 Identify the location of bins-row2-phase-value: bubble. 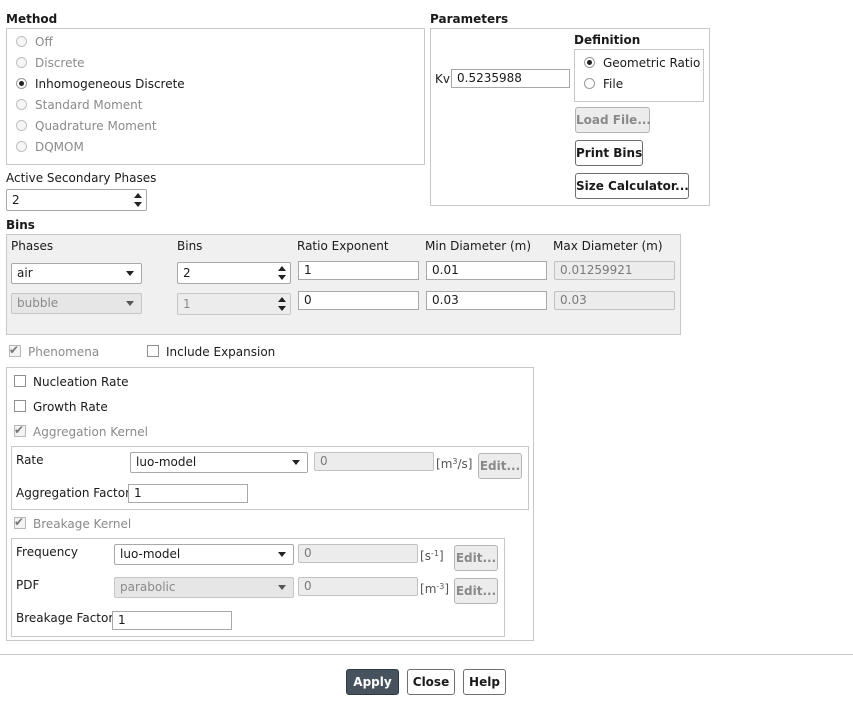
(38, 303).